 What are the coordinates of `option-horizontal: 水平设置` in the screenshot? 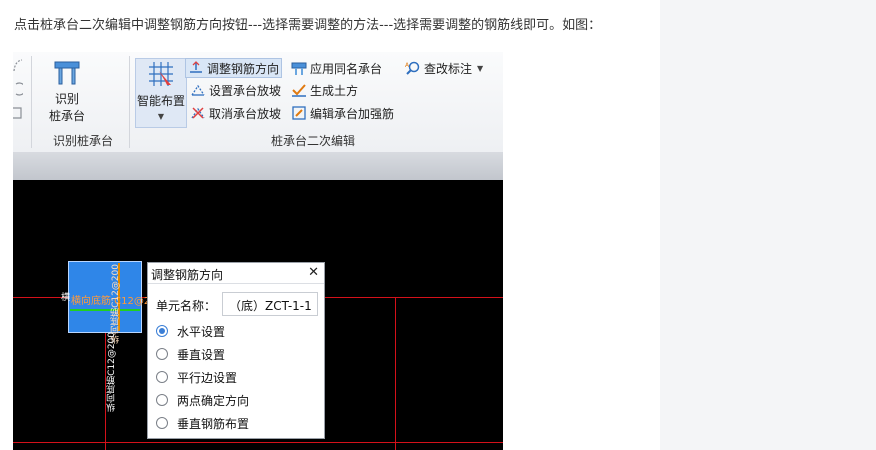 It's located at (190, 331).